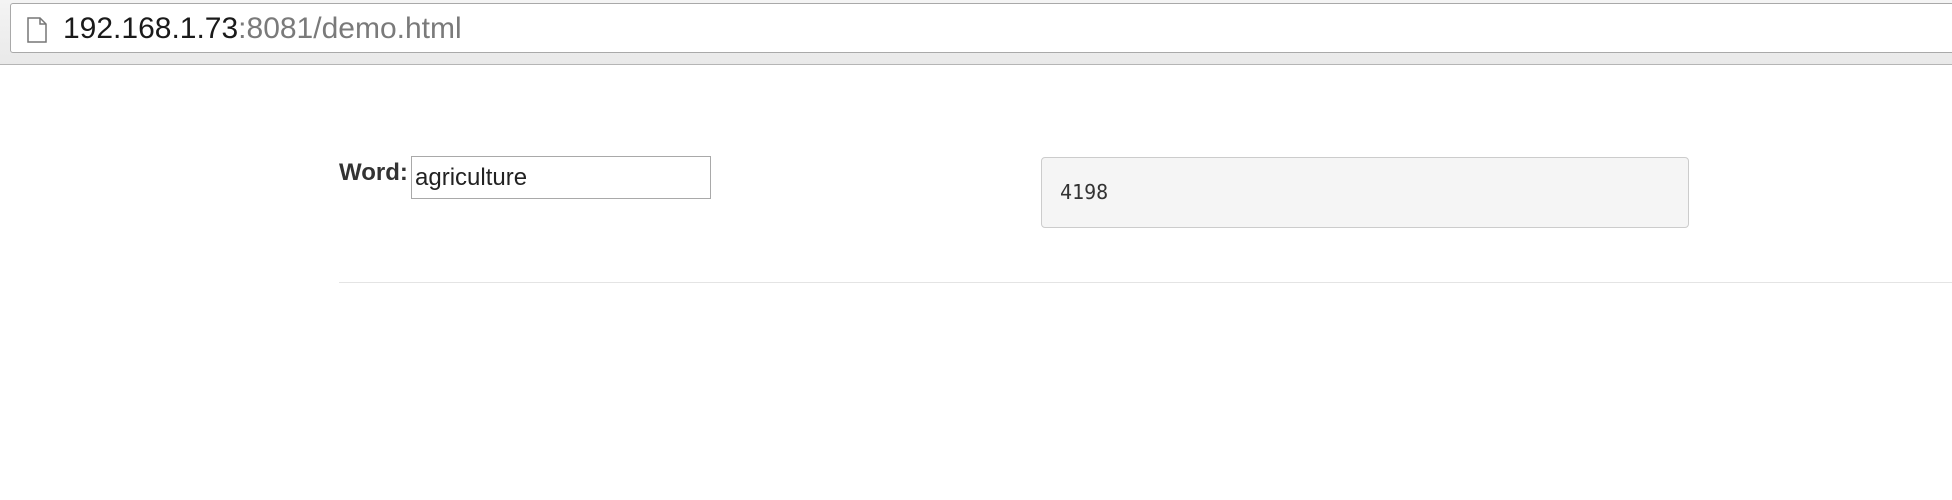  Describe the element at coordinates (981, 28) in the screenshot. I see `address-bar: 192.168.1.73:8081/demo.html` at that location.